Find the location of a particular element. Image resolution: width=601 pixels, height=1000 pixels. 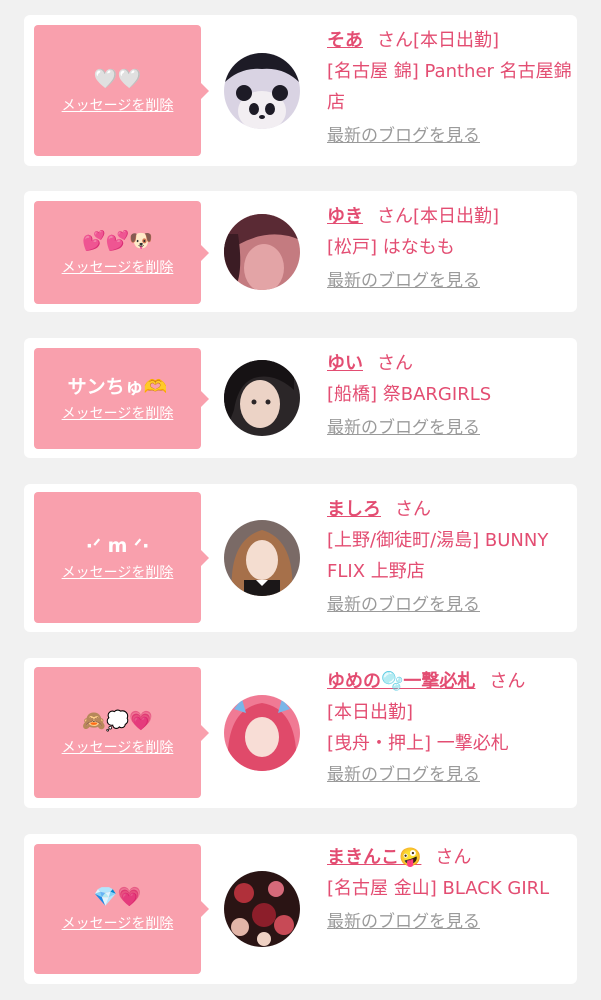

card-info: ゆめの🫧一撃必札 さん [本日出勤] [曳舟・押上] 一撃必札 最新のブログを見る is located at coordinates (449, 728).